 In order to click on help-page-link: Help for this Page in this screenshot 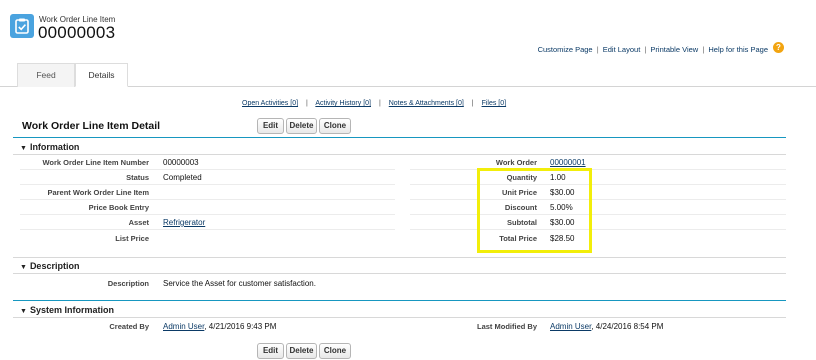, I will do `click(738, 49)`.